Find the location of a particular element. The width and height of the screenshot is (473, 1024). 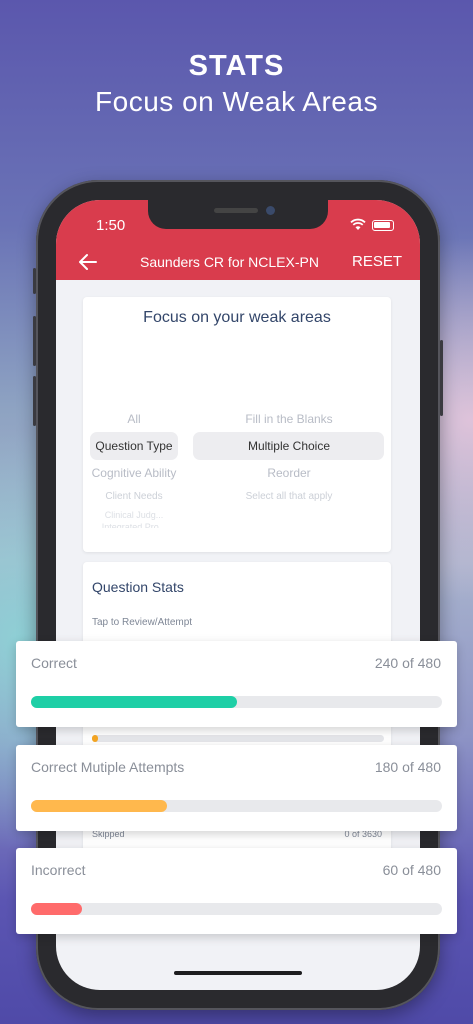

picker-option-selected: Multiple Choice is located at coordinates (289, 446).